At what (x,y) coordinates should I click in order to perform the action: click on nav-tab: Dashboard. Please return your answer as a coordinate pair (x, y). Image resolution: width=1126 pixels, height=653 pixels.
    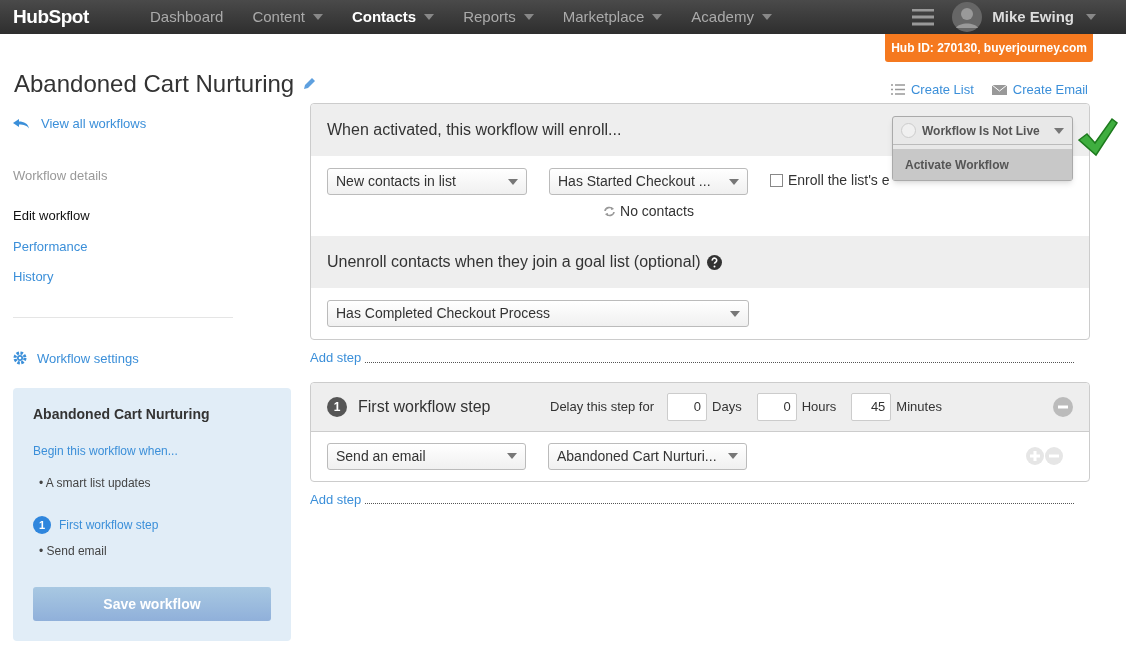
    Looking at the image, I should click on (187, 17).